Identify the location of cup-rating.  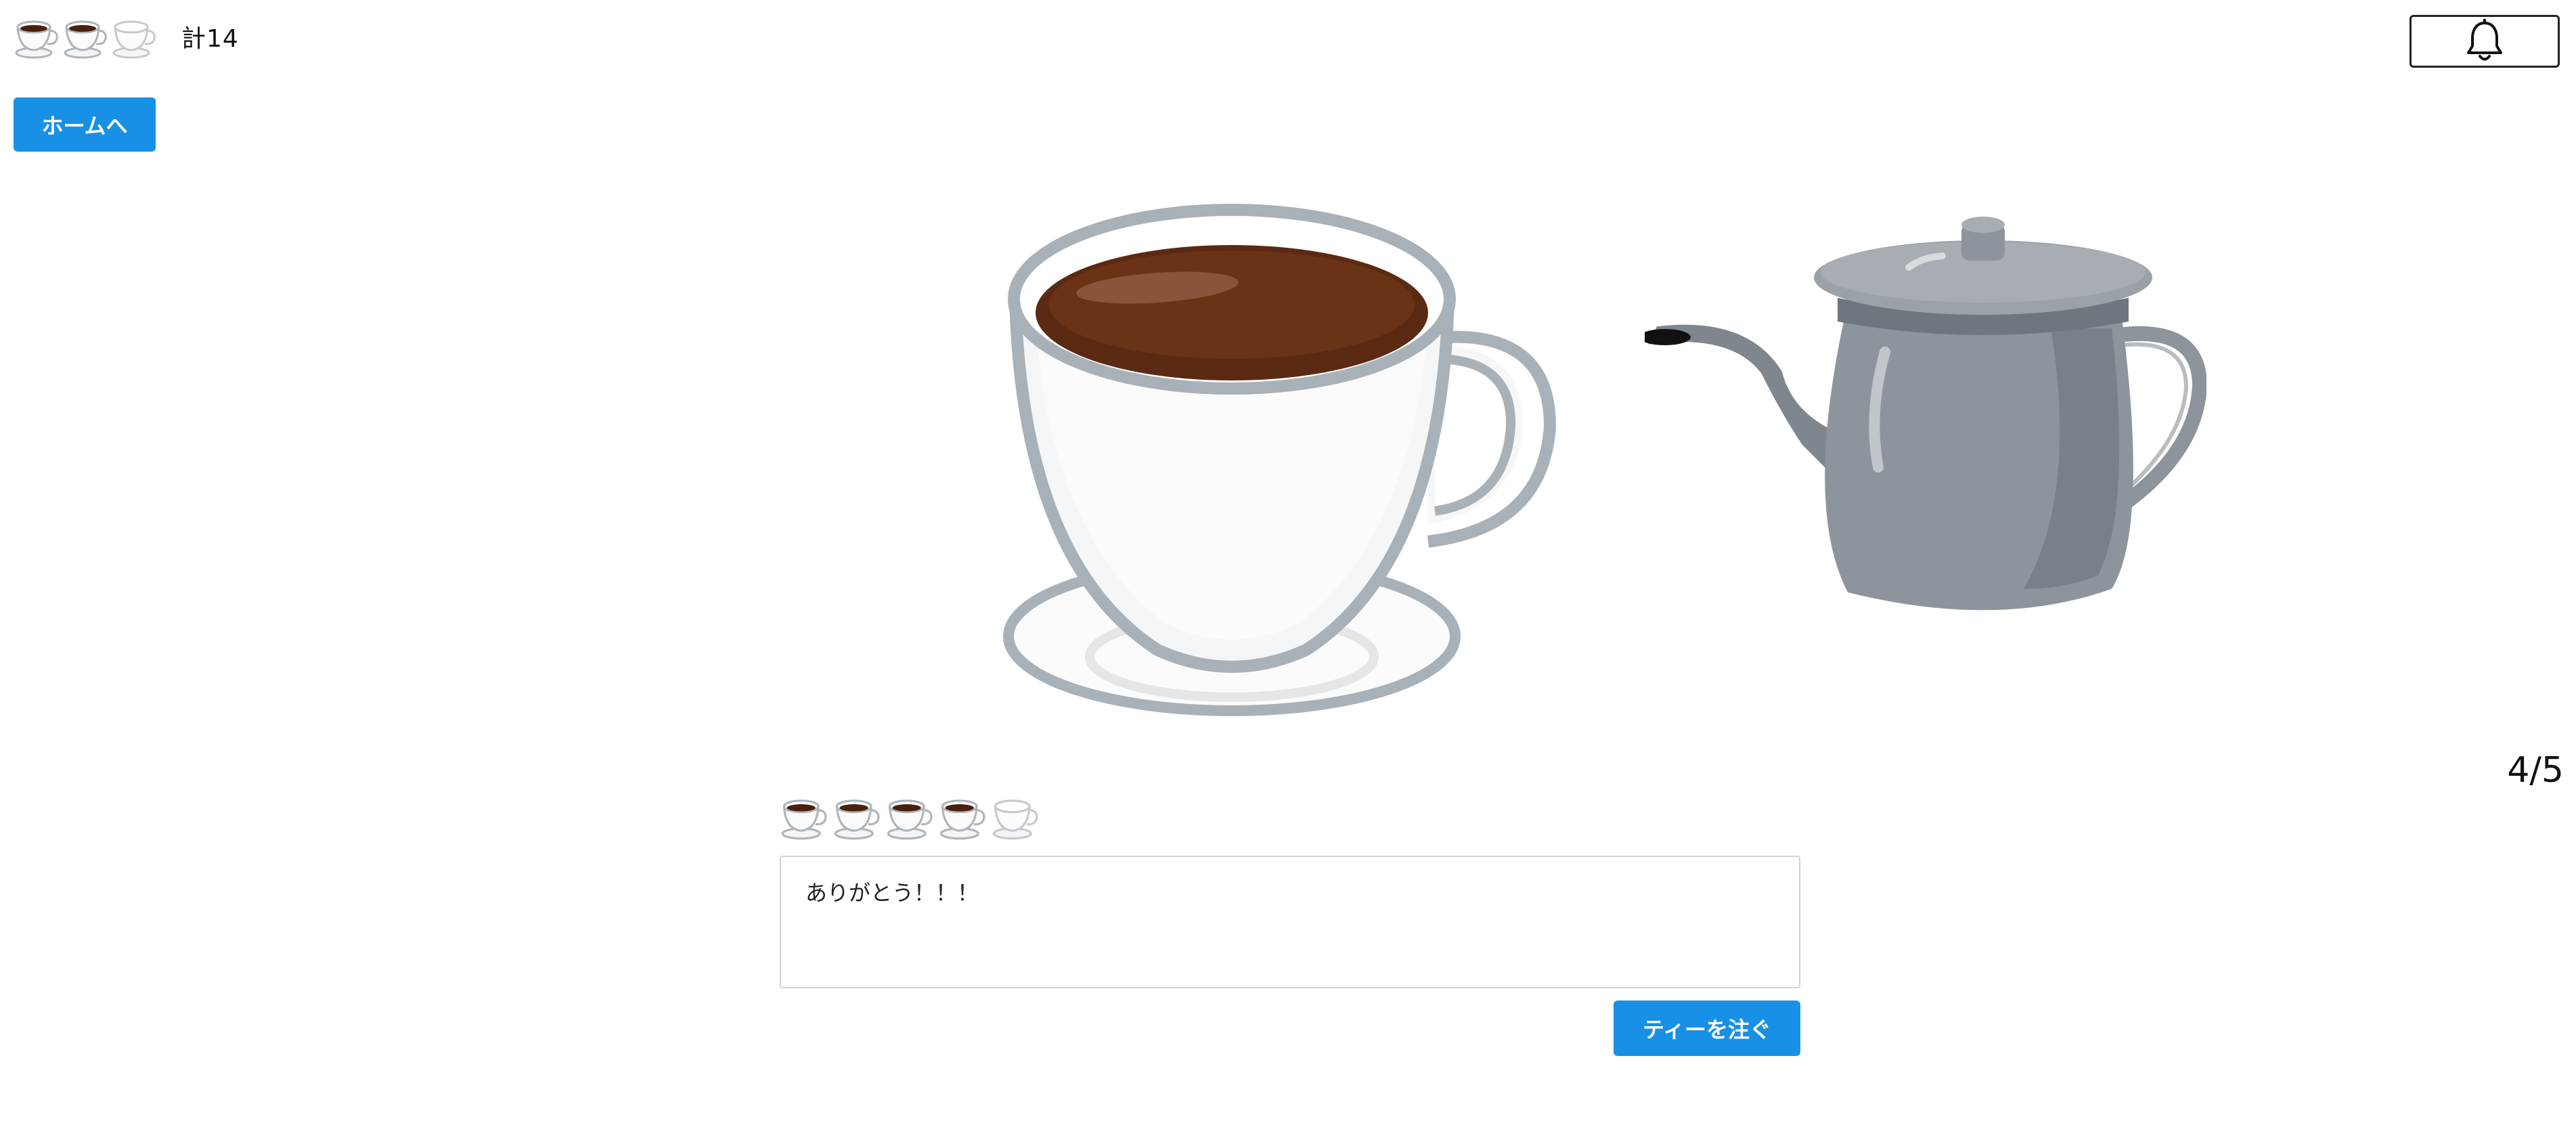
(910, 816).